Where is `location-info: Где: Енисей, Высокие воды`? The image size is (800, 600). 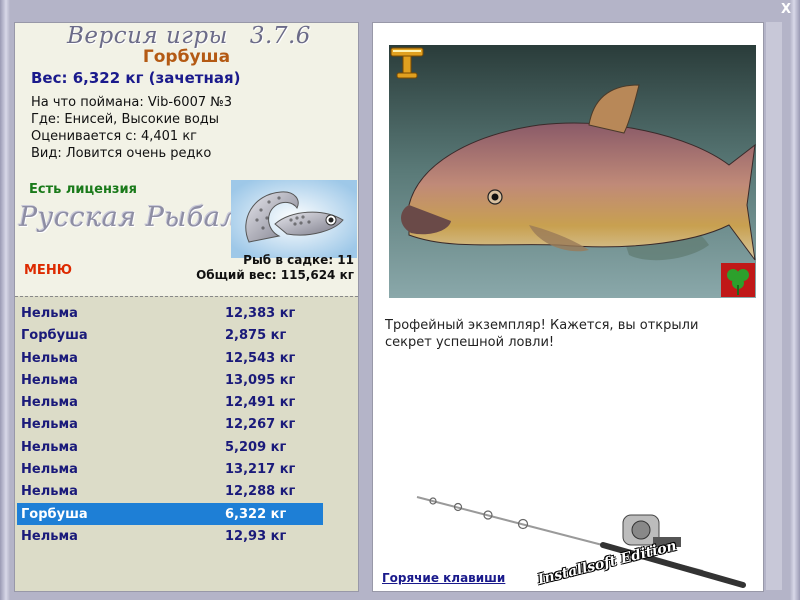
location-info: Где: Енисей, Высокие воды is located at coordinates (125, 119).